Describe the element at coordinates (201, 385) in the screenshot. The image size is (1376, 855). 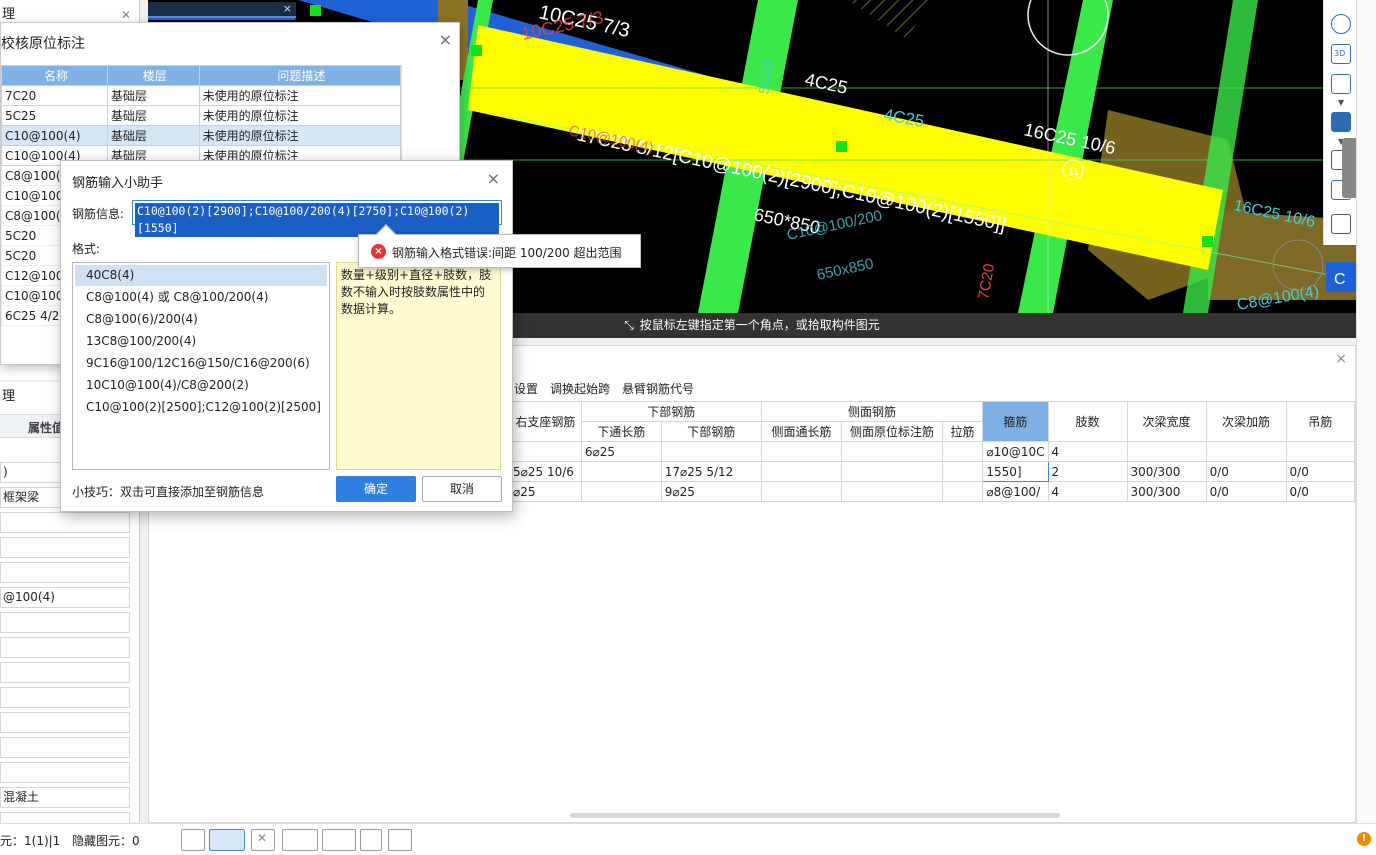
I see `format-item: 10C10@100(4)/C8@200(2)` at that location.